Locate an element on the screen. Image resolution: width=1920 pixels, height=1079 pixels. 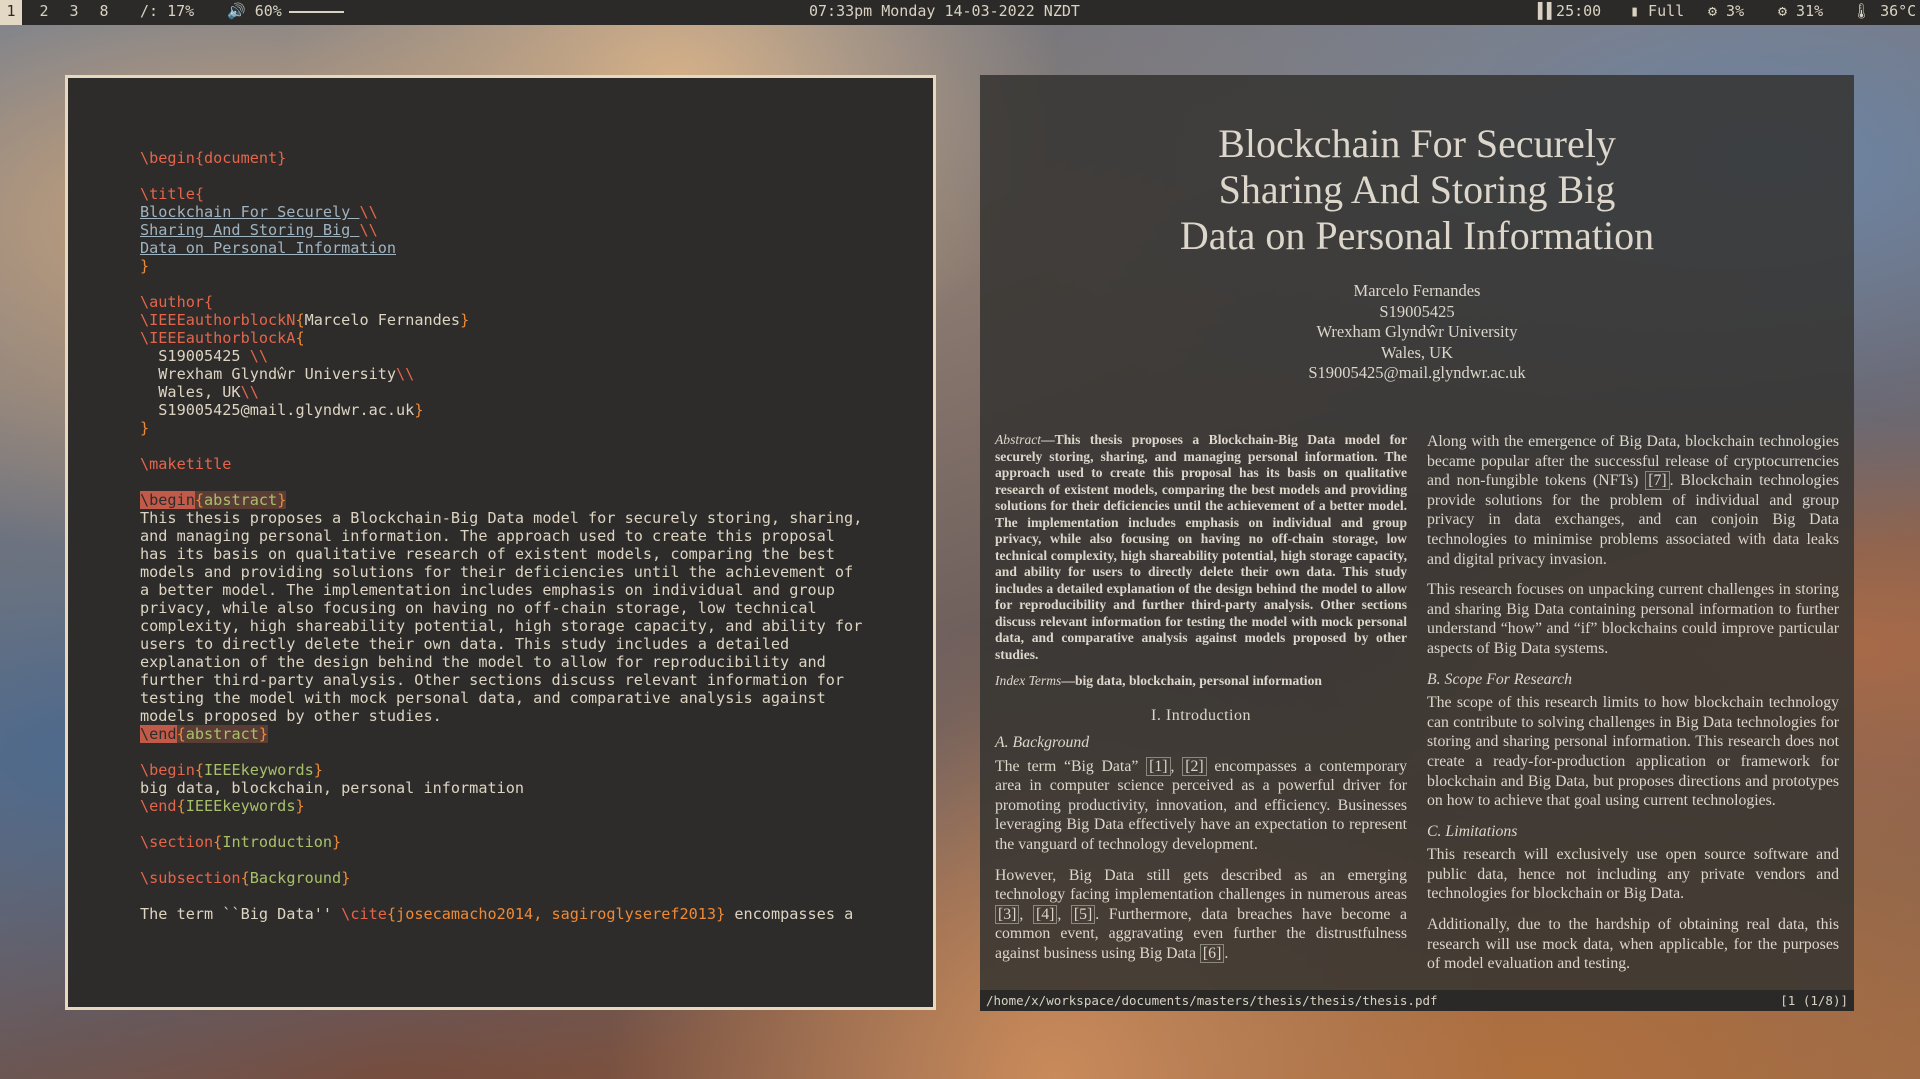
author-email: S19005425@mail.glyndwr.ac.uk is located at coordinates (1417, 372).